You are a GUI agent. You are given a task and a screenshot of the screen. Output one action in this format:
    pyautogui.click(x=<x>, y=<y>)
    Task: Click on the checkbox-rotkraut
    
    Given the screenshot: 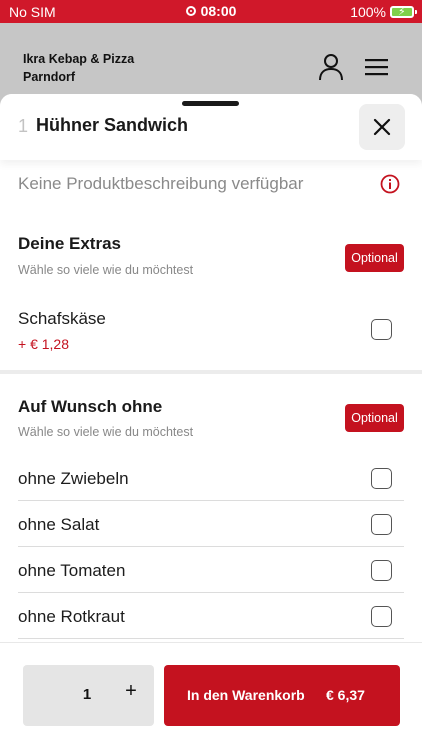 What is the action you would take?
    pyautogui.click(x=381, y=616)
    